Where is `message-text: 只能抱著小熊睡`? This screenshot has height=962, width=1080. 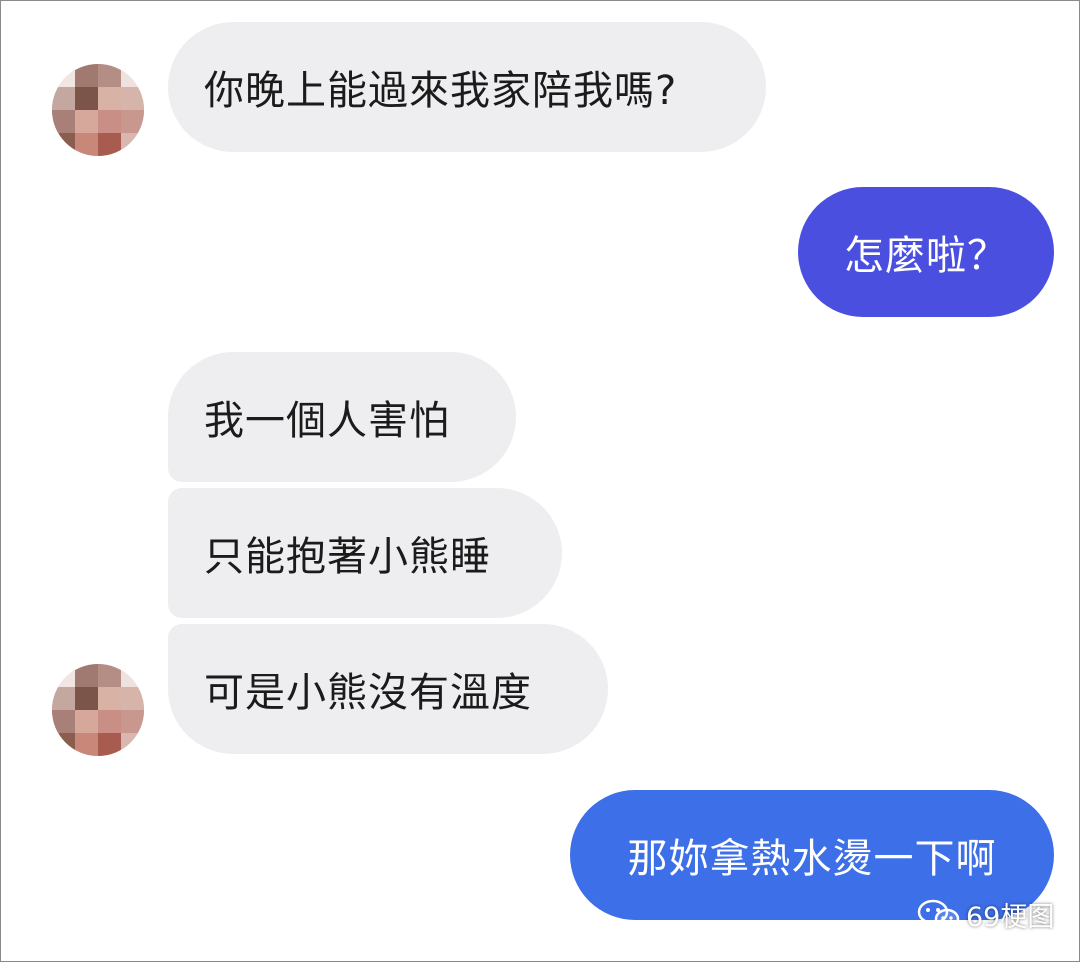
message-text: 只能抱著小熊睡 is located at coordinates (347, 557).